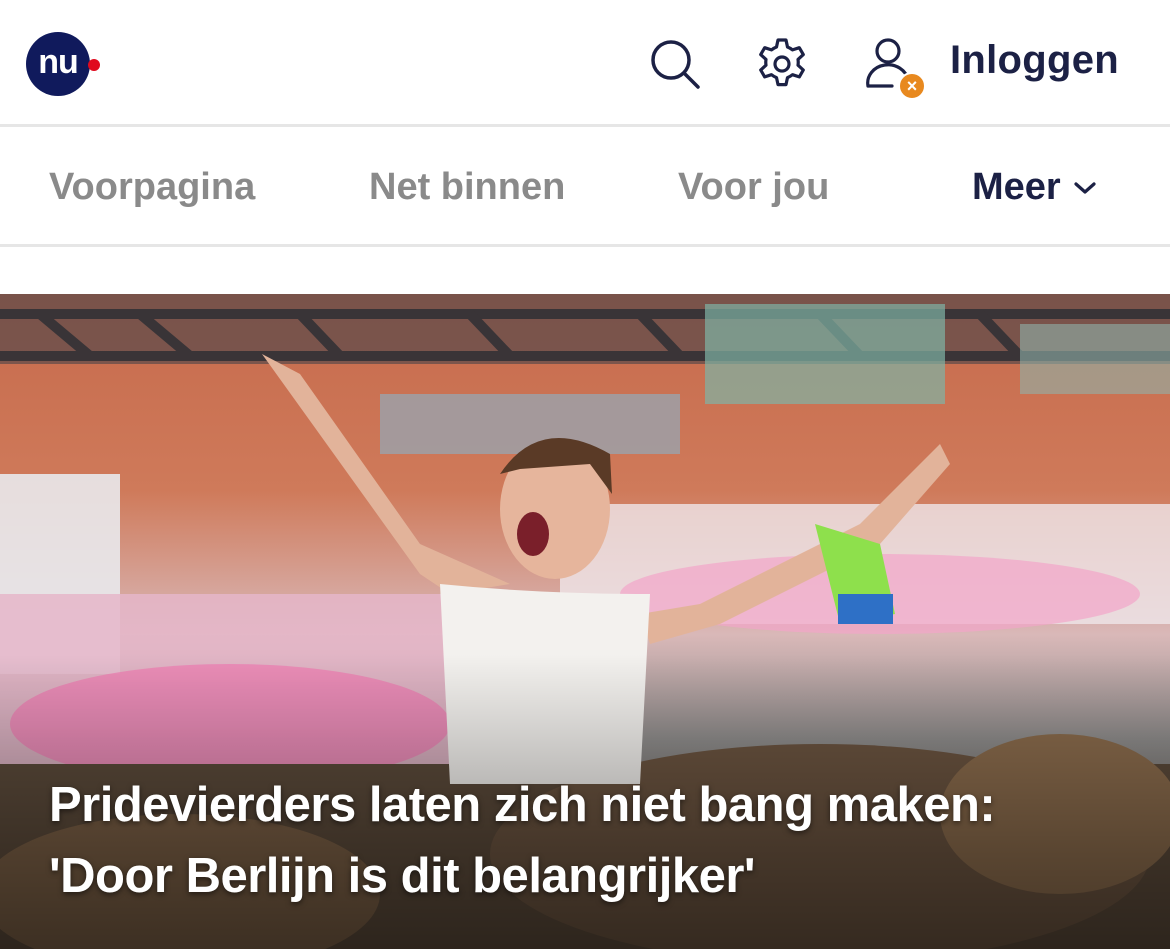 The image size is (1170, 949). I want to click on login-button: Inloggen, so click(1034, 60).